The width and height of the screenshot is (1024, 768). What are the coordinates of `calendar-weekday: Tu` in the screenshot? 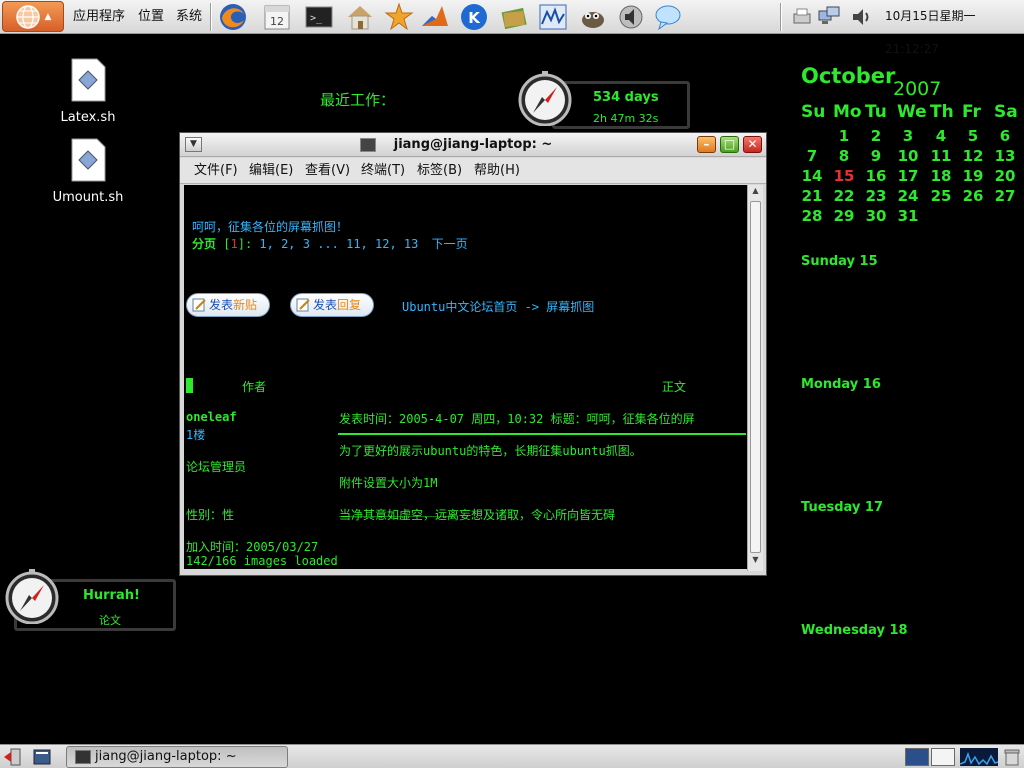 It's located at (876, 112).